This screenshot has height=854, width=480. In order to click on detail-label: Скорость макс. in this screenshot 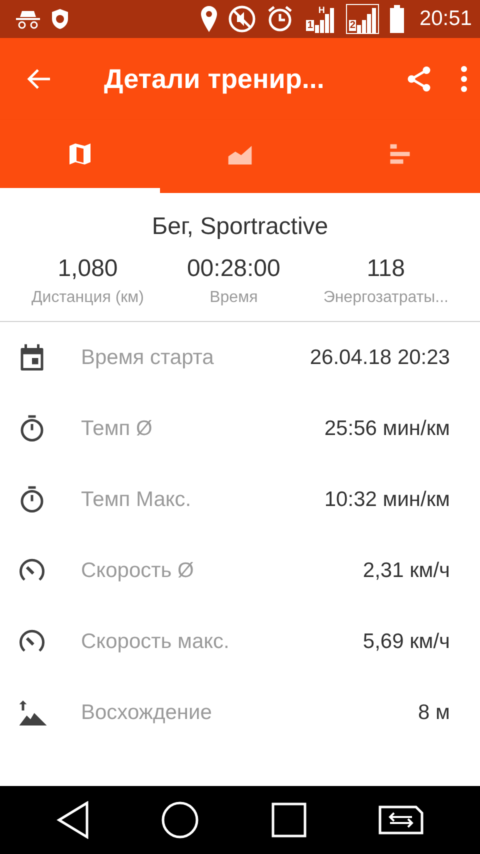, I will do `click(155, 642)`.